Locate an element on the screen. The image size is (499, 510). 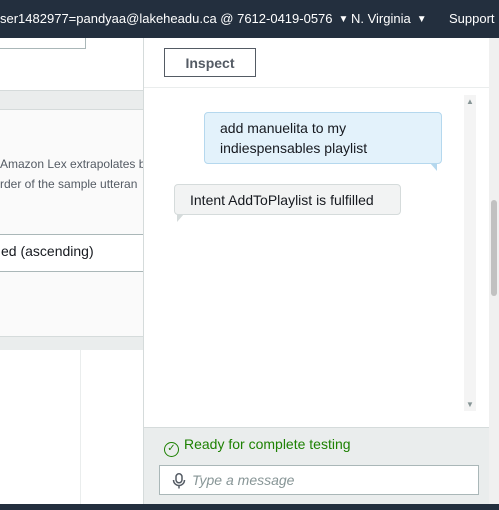
microphone-icon is located at coordinates (179, 481).